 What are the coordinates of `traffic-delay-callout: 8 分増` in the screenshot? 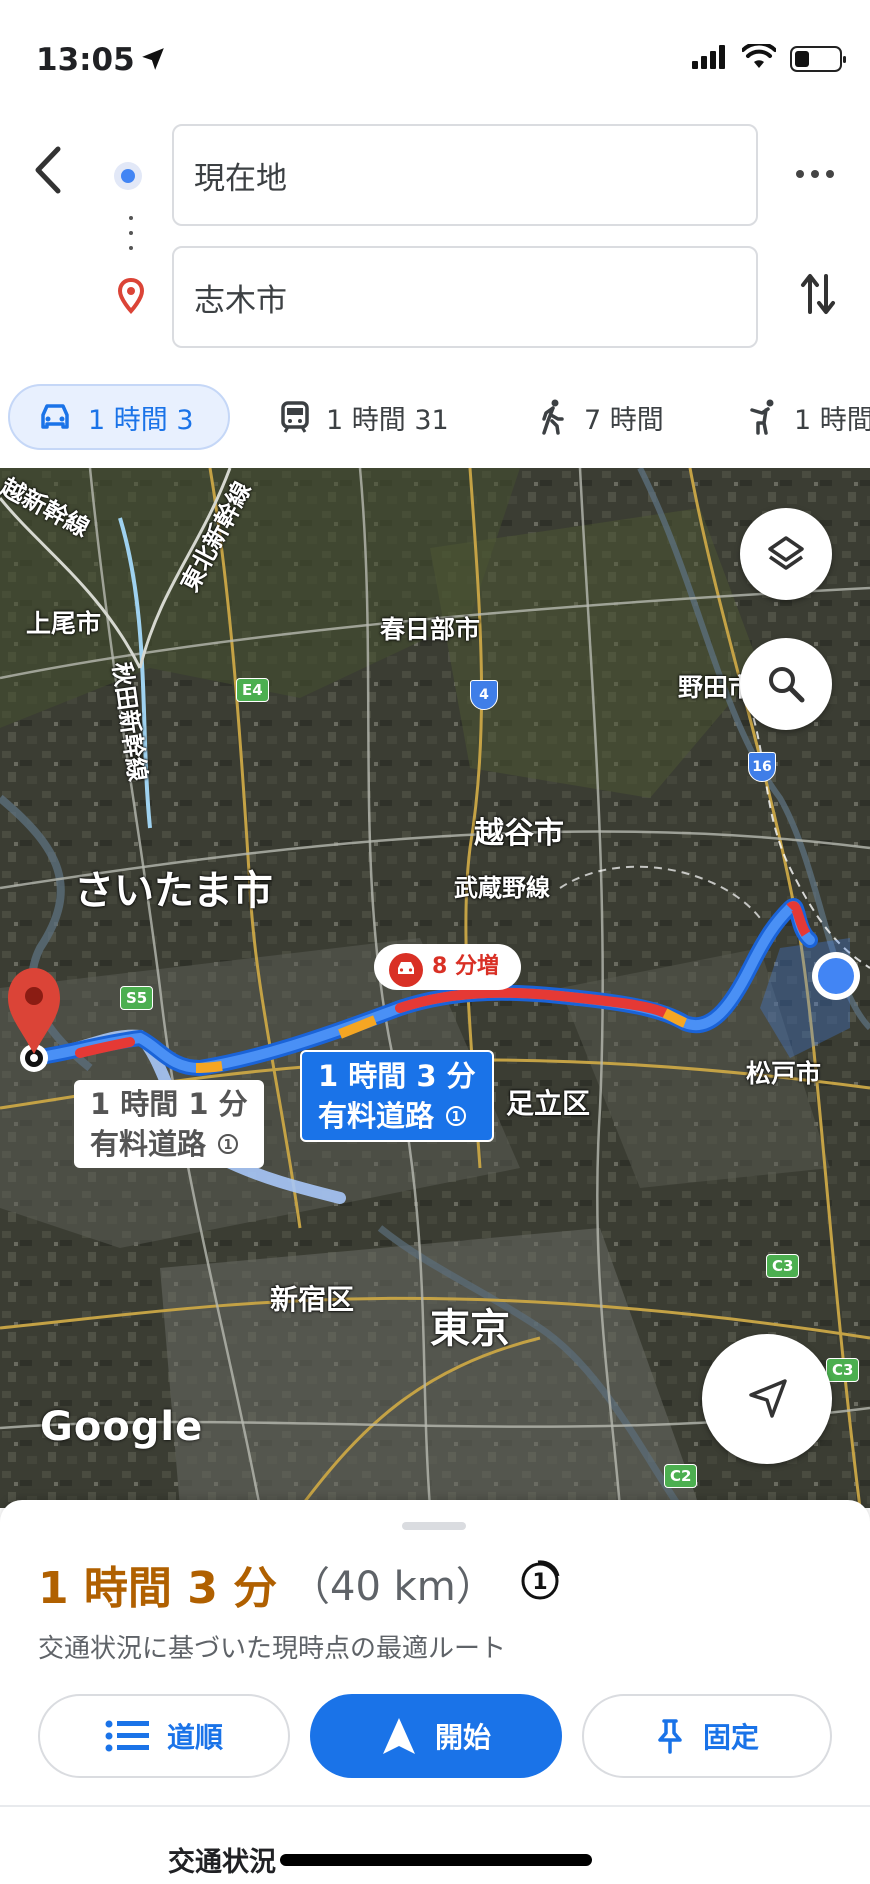 It's located at (447, 967).